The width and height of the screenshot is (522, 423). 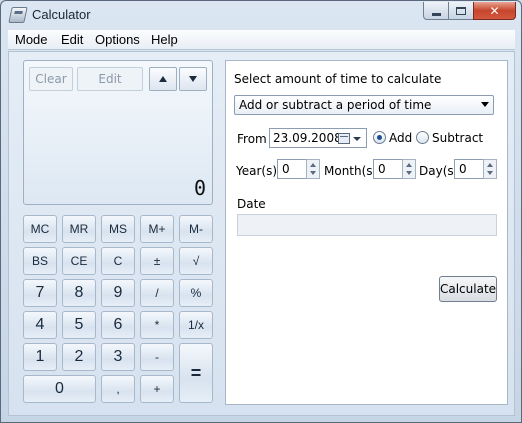 What do you see at coordinates (157, 325) in the screenshot?
I see `key-multiply: *` at bounding box center [157, 325].